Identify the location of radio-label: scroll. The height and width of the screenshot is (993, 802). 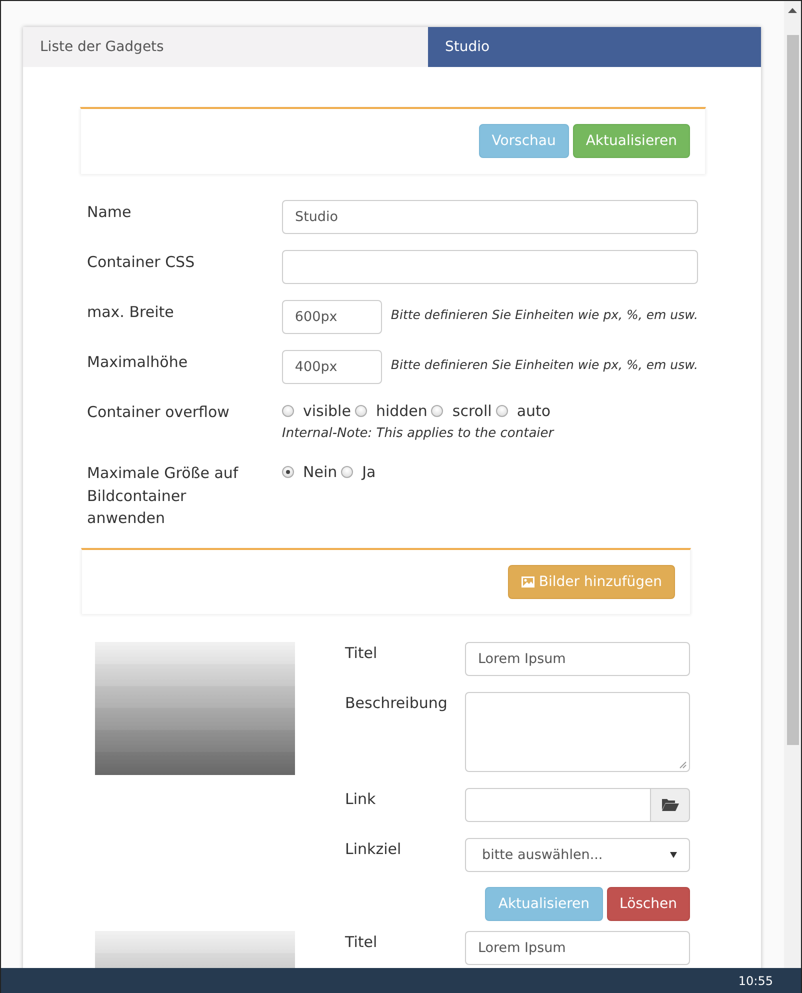
(472, 411).